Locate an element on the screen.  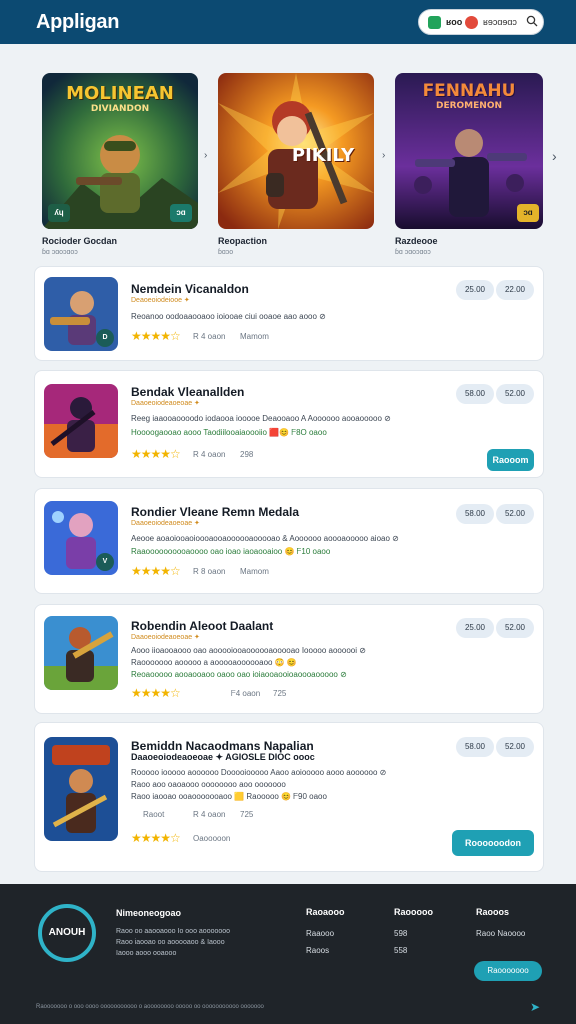
game-title: Nemdein Vicanaldon is located at coordinates (190, 289).